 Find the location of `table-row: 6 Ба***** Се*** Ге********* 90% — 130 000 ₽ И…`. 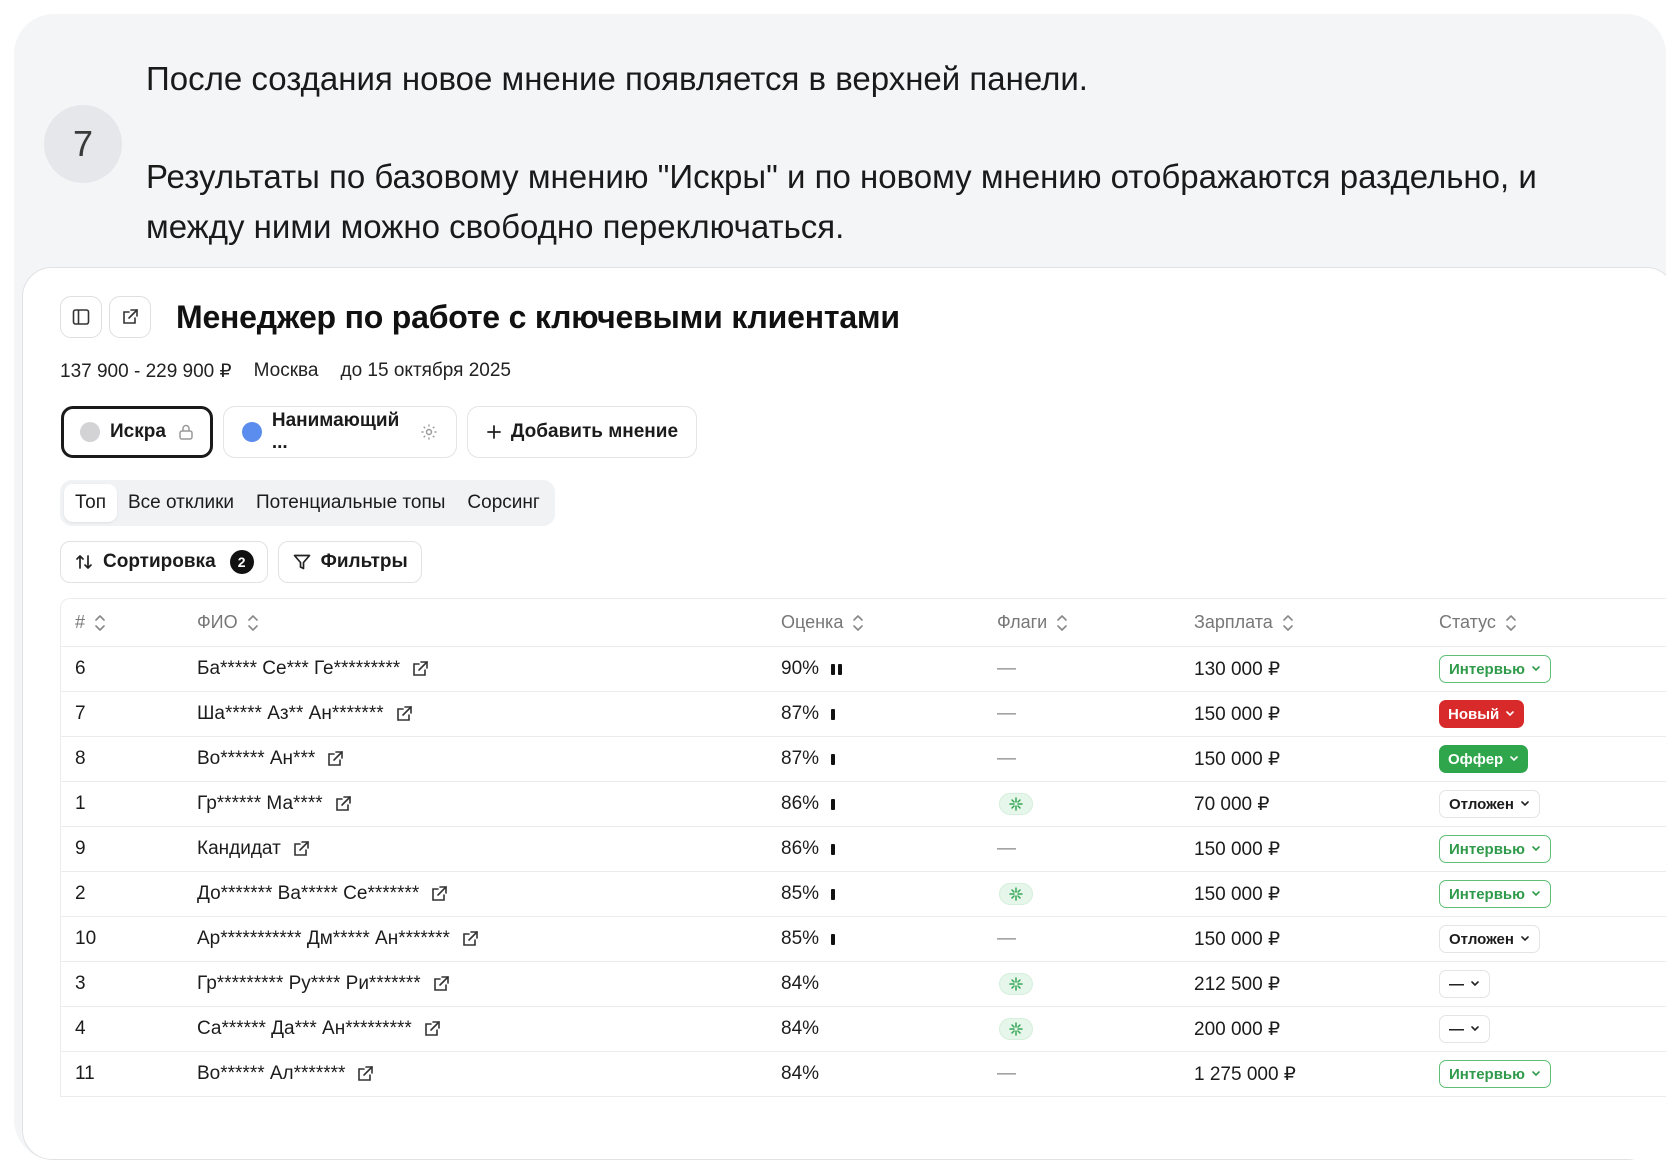

table-row: 6 Ба***** Се*** Ге********* 90% — 130 000 ₽ И… is located at coordinates (863, 669).